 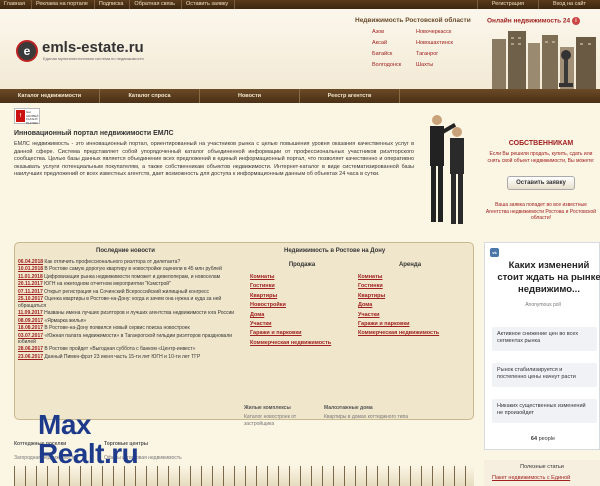 What do you see at coordinates (88, 453) in the screenshot?
I see `watermark-line-2: Realt.ru` at bounding box center [88, 453].